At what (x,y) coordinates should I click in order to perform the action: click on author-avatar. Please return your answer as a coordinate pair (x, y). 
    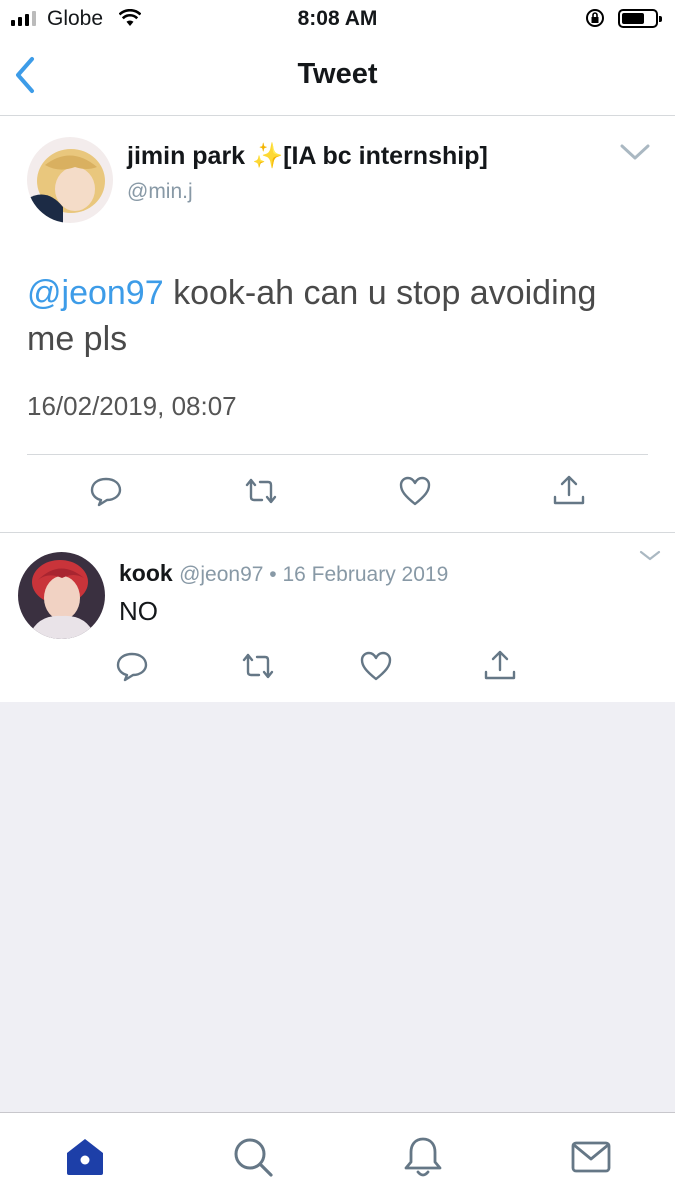
    Looking at the image, I should click on (70, 180).